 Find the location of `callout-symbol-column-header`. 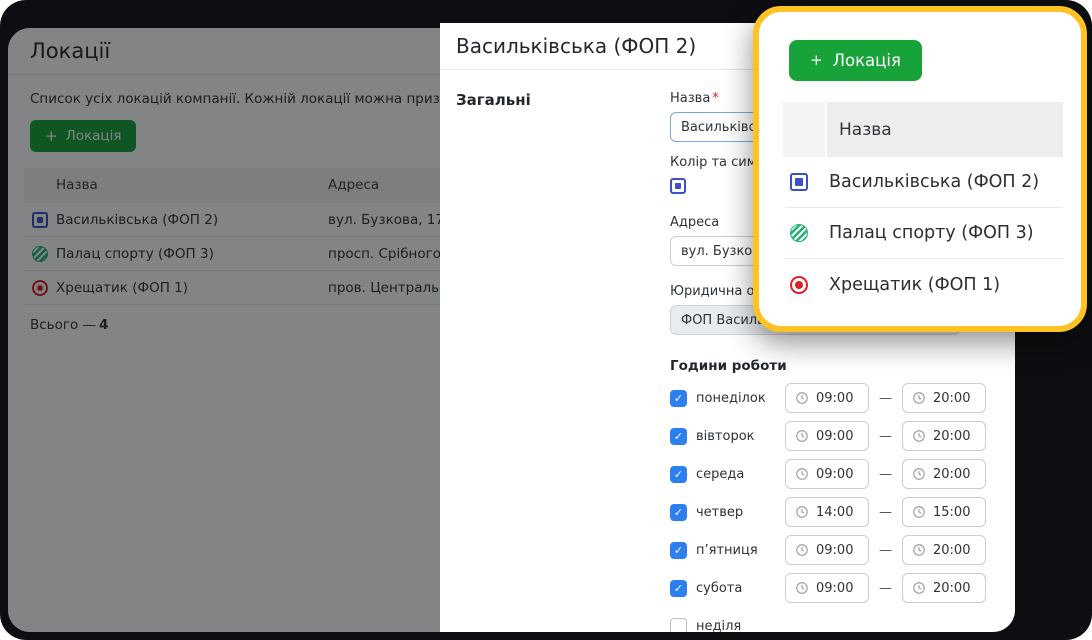

callout-symbol-column-header is located at coordinates (804, 129).